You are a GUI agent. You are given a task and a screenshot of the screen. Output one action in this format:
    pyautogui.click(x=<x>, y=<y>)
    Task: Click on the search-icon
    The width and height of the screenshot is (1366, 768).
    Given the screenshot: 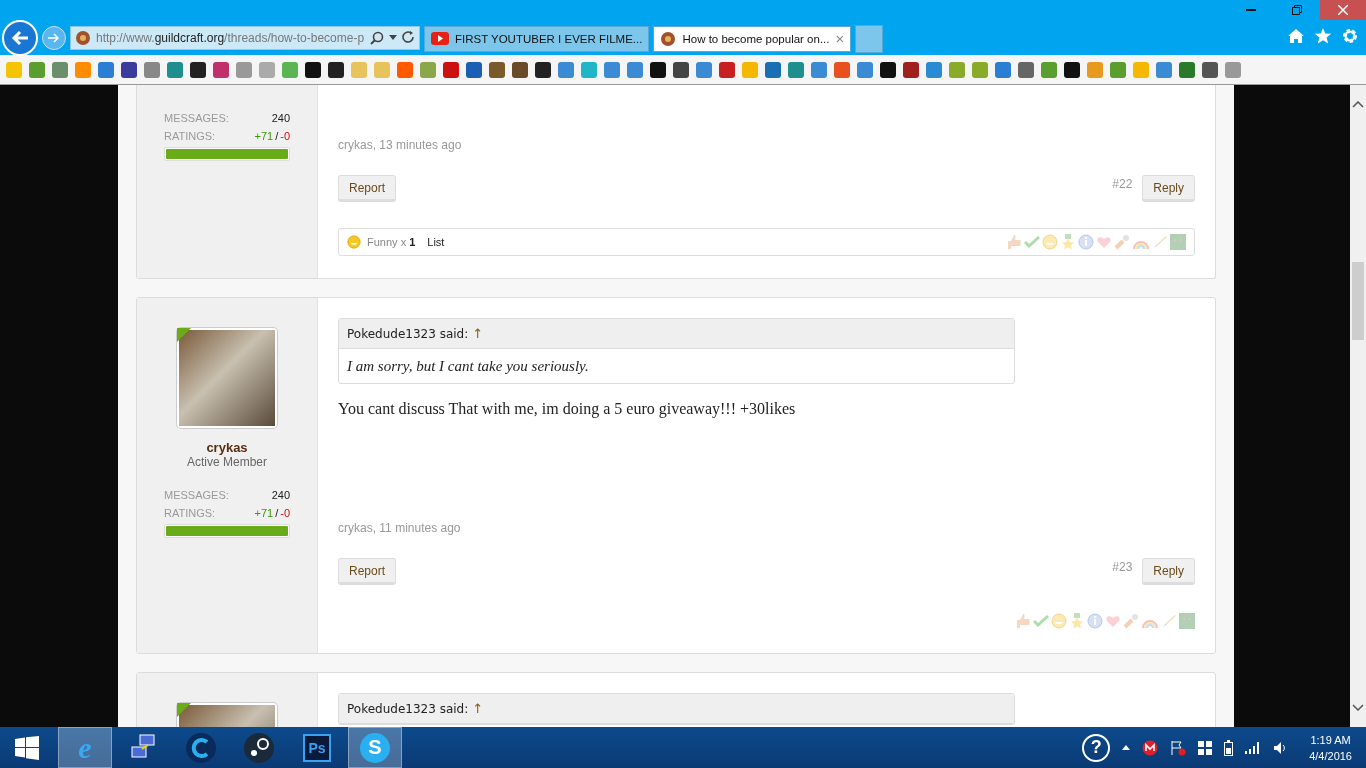 What is the action you would take?
    pyautogui.click(x=377, y=37)
    